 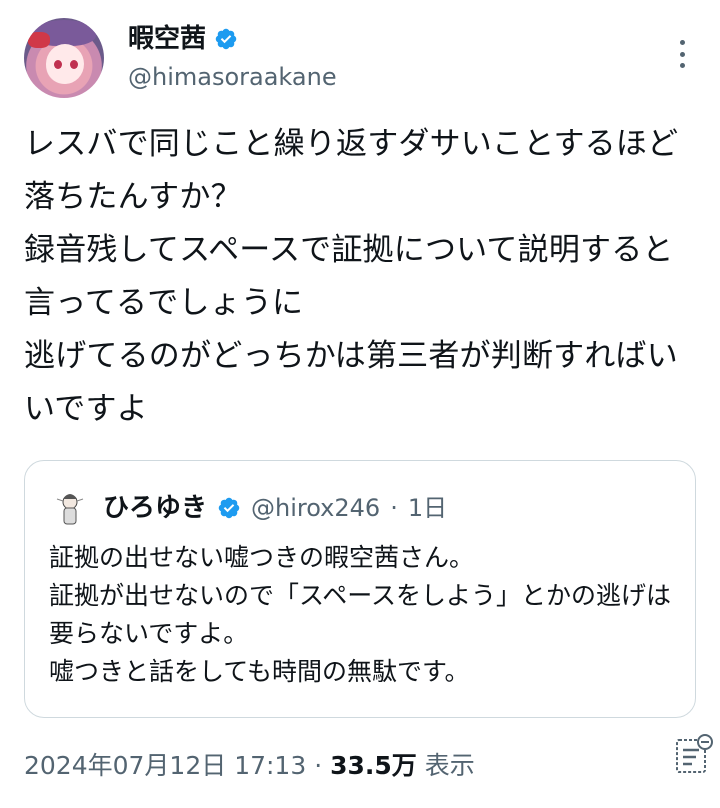 I want to click on tweet-timestamp: 2024年07月12日 17:13, so click(x=165, y=765).